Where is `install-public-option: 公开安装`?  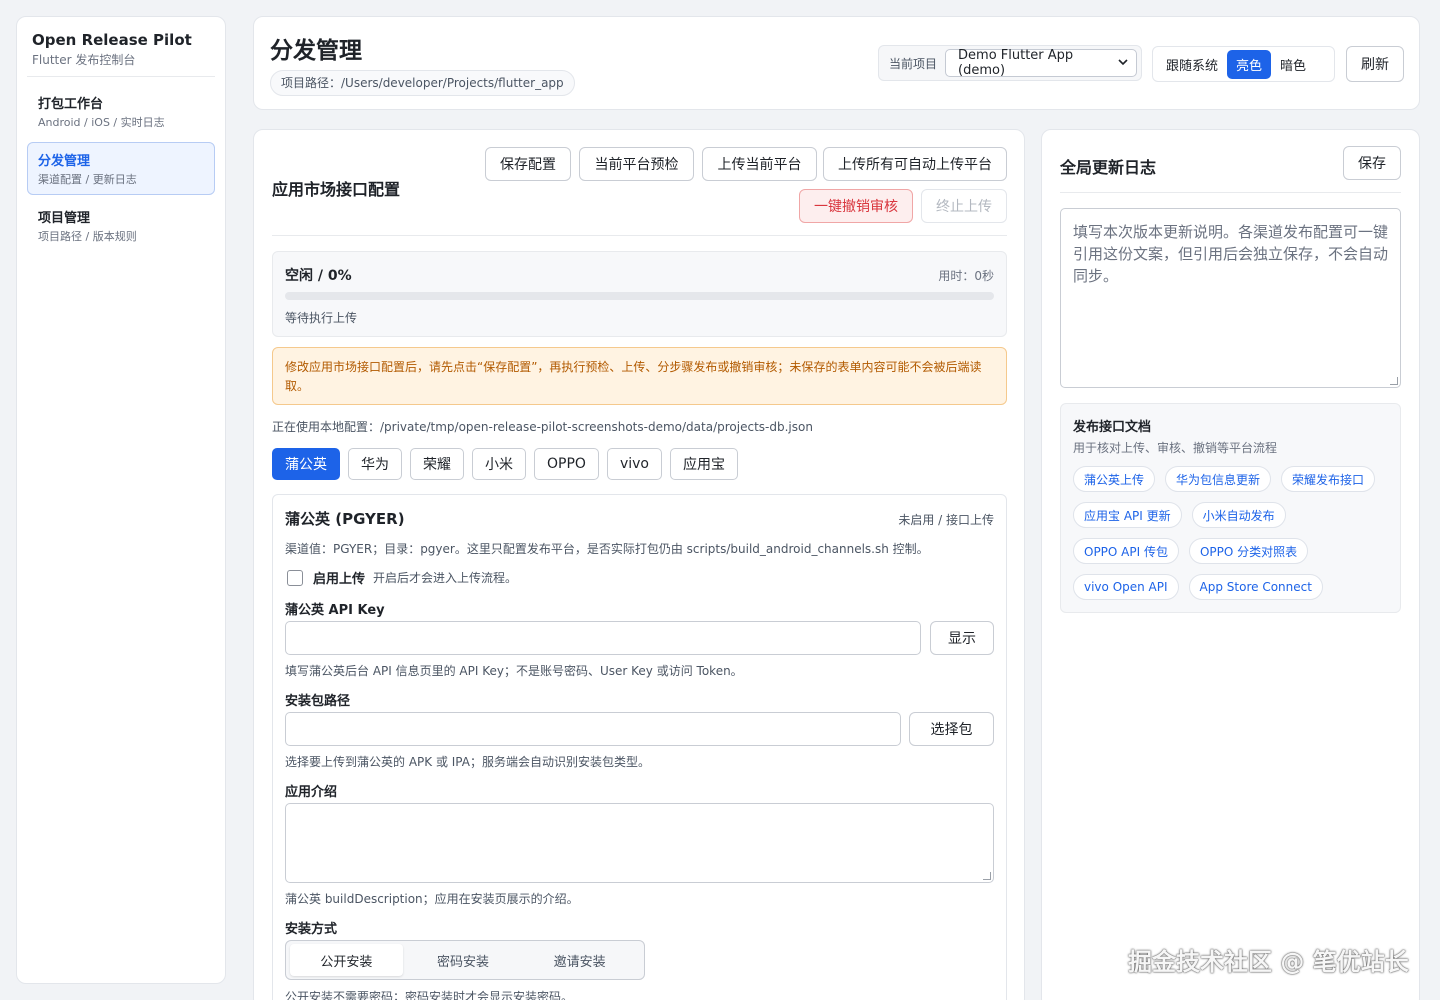 install-public-option: 公开安装 is located at coordinates (346, 960).